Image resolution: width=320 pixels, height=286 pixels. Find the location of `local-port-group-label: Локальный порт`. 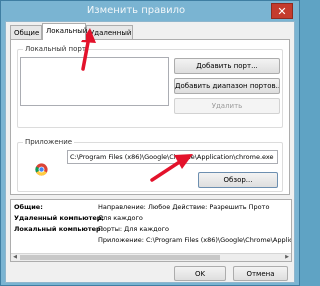

local-port-group-label: Локальный порт is located at coordinates (55, 49).